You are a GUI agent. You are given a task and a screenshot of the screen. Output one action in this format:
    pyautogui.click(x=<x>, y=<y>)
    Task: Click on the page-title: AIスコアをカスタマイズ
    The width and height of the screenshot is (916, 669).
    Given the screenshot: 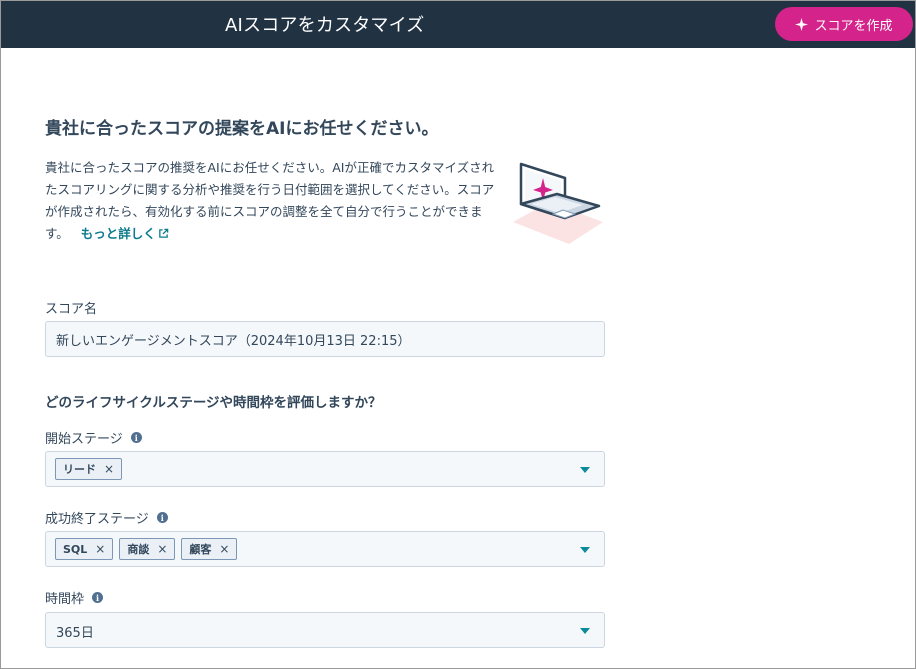 What is the action you would take?
    pyautogui.click(x=325, y=25)
    